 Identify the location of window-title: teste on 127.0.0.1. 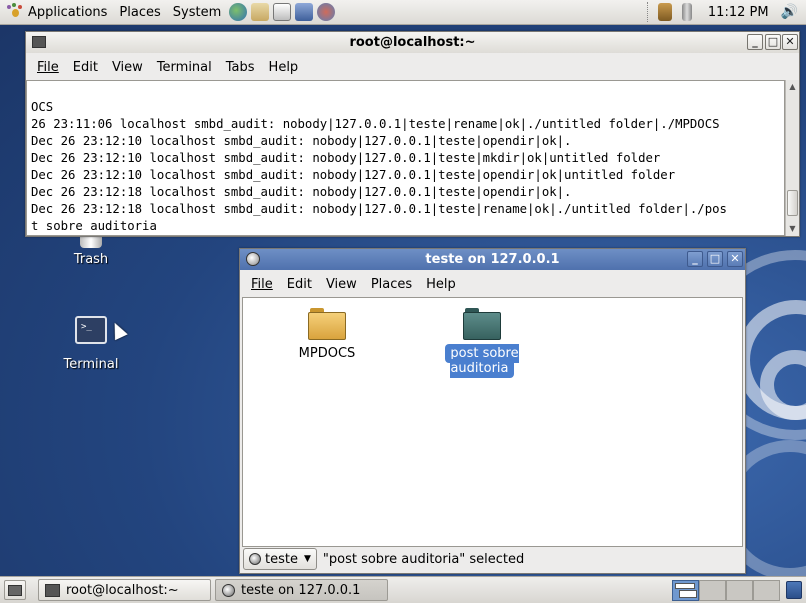
(492, 259).